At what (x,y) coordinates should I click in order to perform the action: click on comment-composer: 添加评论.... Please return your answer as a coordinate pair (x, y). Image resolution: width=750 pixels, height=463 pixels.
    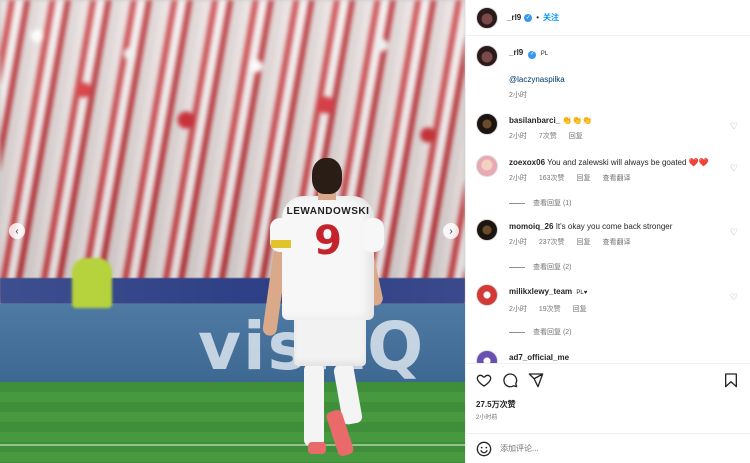
    Looking at the image, I should click on (608, 448).